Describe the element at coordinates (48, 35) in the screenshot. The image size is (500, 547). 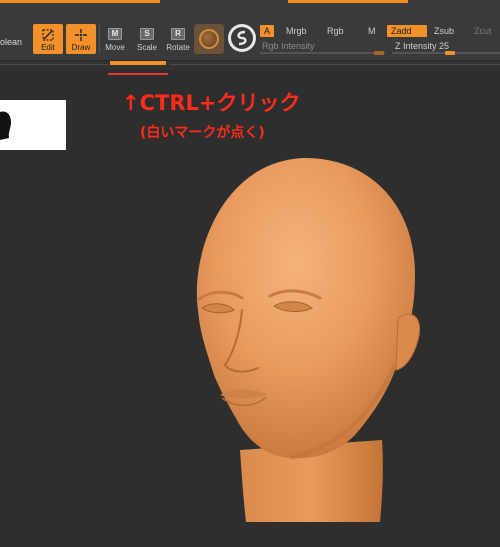
I see `edit-icon` at that location.